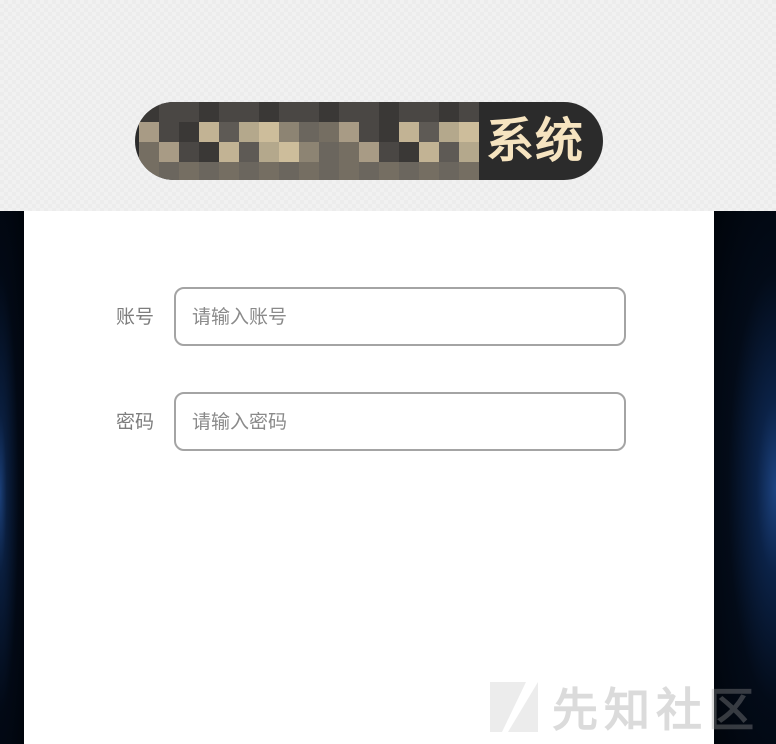 This screenshot has width=776, height=744. Describe the element at coordinates (12, 477) in the screenshot. I see `background-left-panel` at that location.